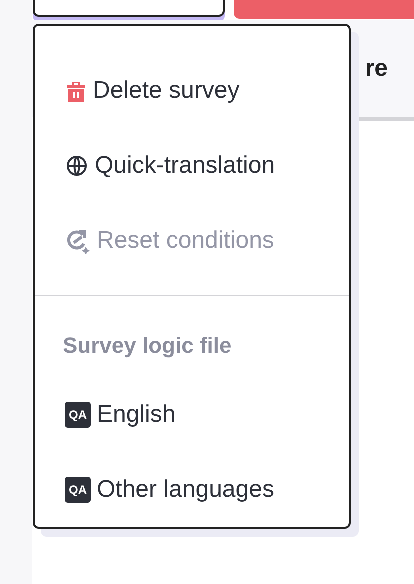  What do you see at coordinates (77, 166) in the screenshot?
I see `globe-icon` at bounding box center [77, 166].